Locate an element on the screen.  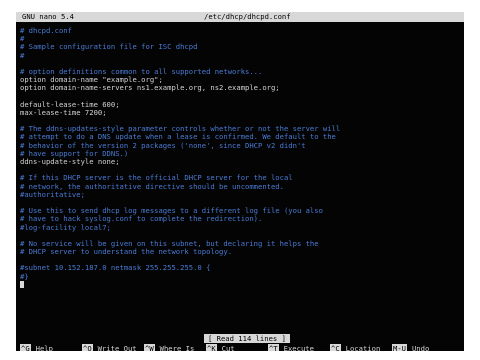
editor-line: # dhcpd.conf is located at coordinates (46, 31).